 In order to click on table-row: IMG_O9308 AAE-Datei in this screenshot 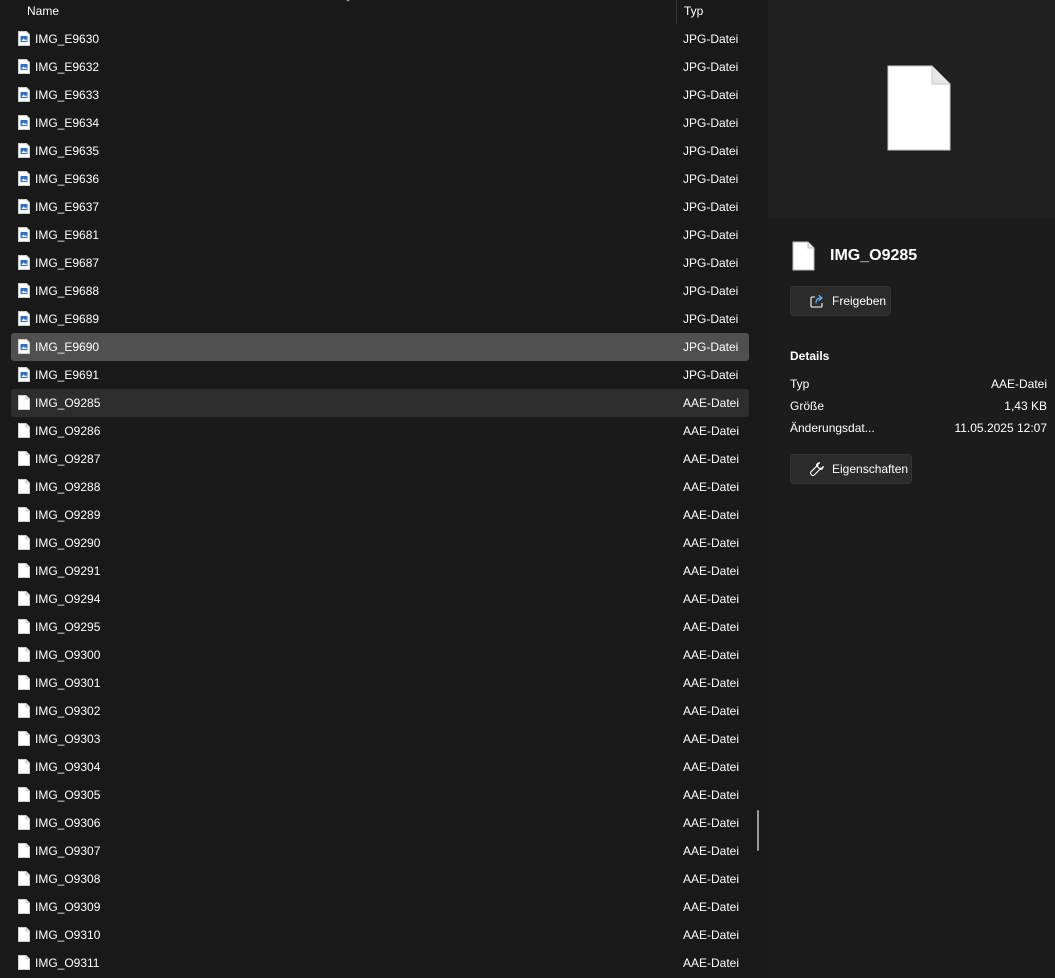, I will do `click(380, 879)`.